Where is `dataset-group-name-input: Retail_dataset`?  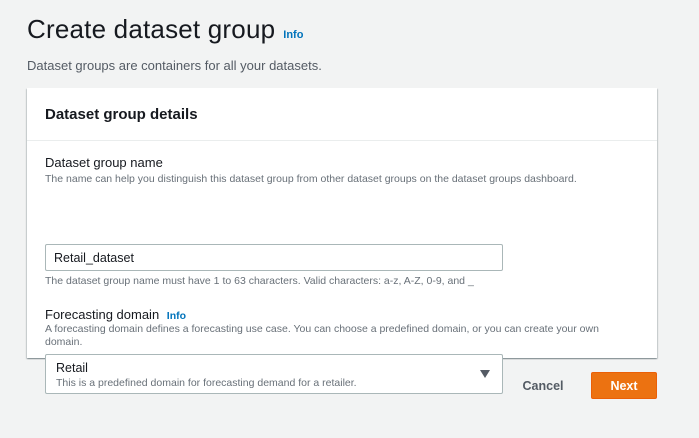
dataset-group-name-input: Retail_dataset is located at coordinates (274, 257).